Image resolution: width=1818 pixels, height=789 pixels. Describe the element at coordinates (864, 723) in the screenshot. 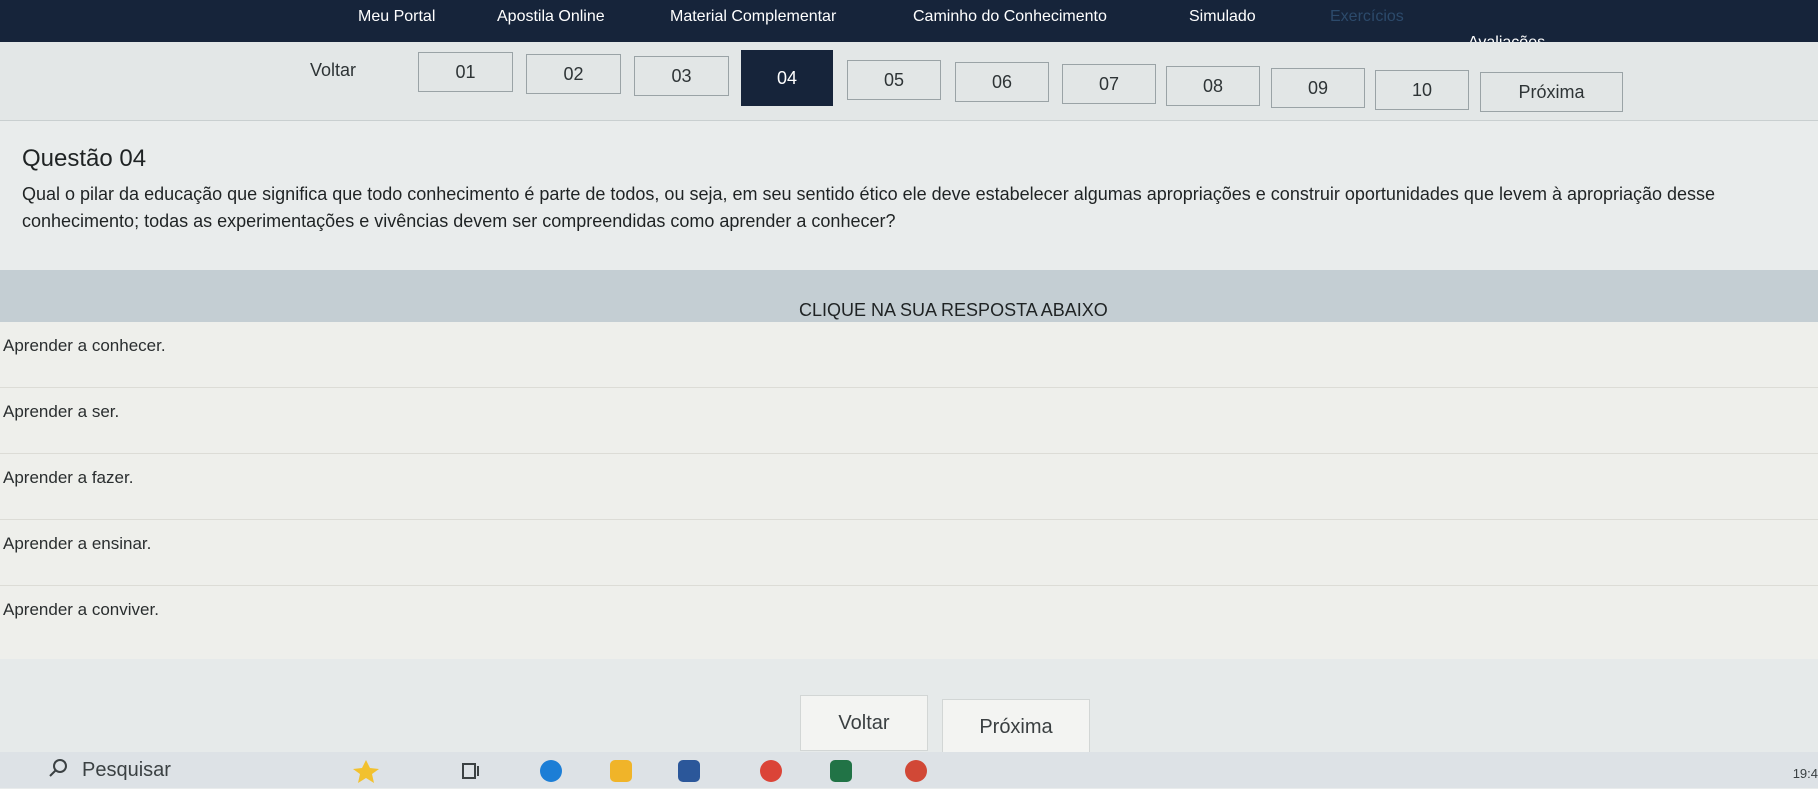

I see `bottom-back-button: Voltar` at that location.